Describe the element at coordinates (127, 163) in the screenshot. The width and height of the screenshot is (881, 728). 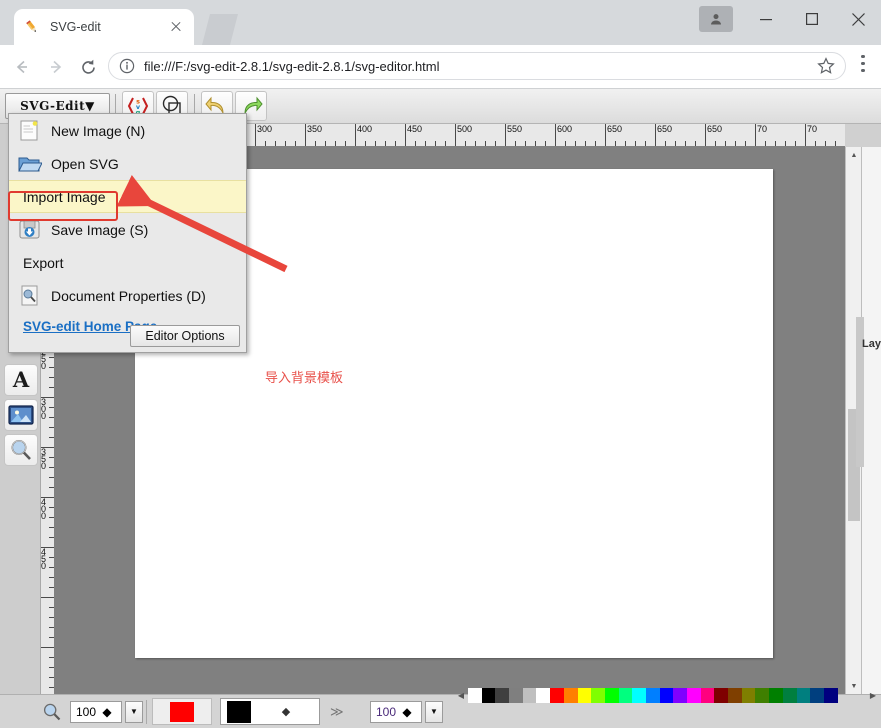
I see `menu-item-open-svg: Open SVG` at that location.